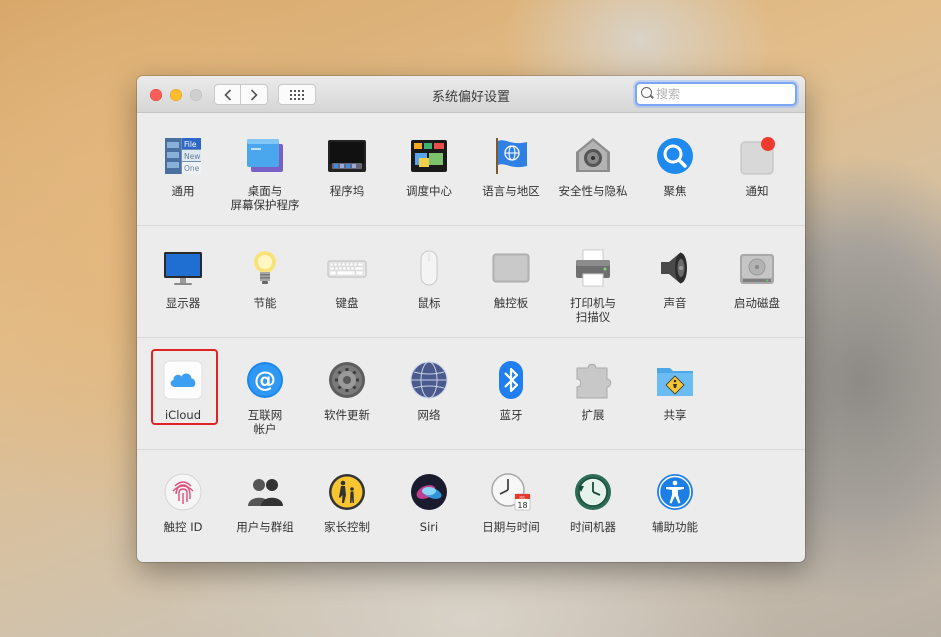 This screenshot has width=941, height=637. What do you see at coordinates (511, 492) in the screenshot?
I see `date-time-icon: JUL 18` at bounding box center [511, 492].